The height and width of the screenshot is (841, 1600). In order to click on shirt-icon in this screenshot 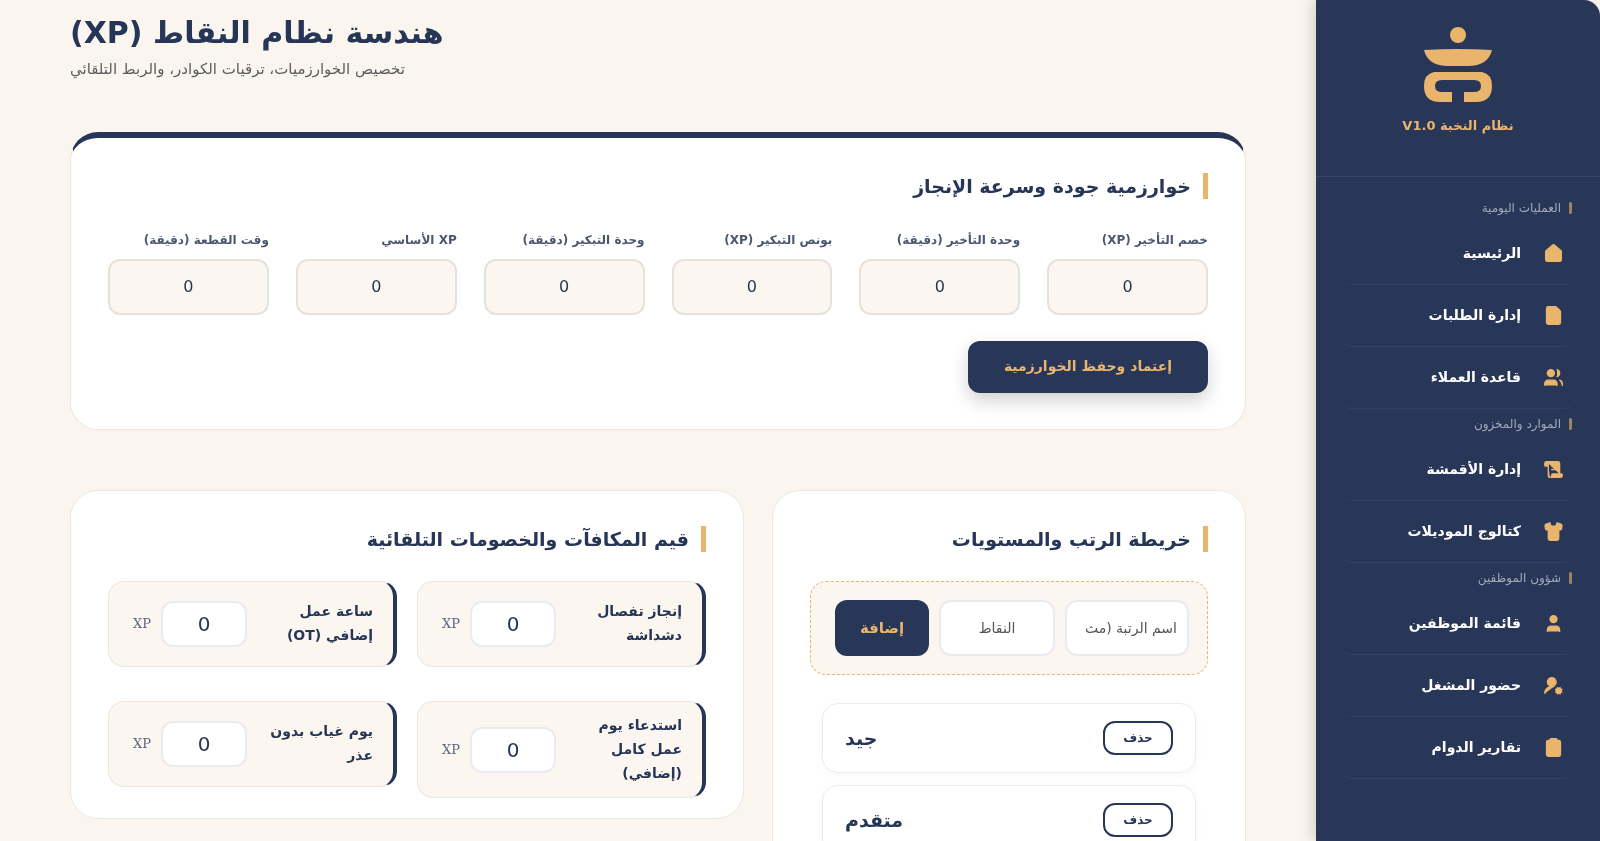, I will do `click(1553, 531)`.